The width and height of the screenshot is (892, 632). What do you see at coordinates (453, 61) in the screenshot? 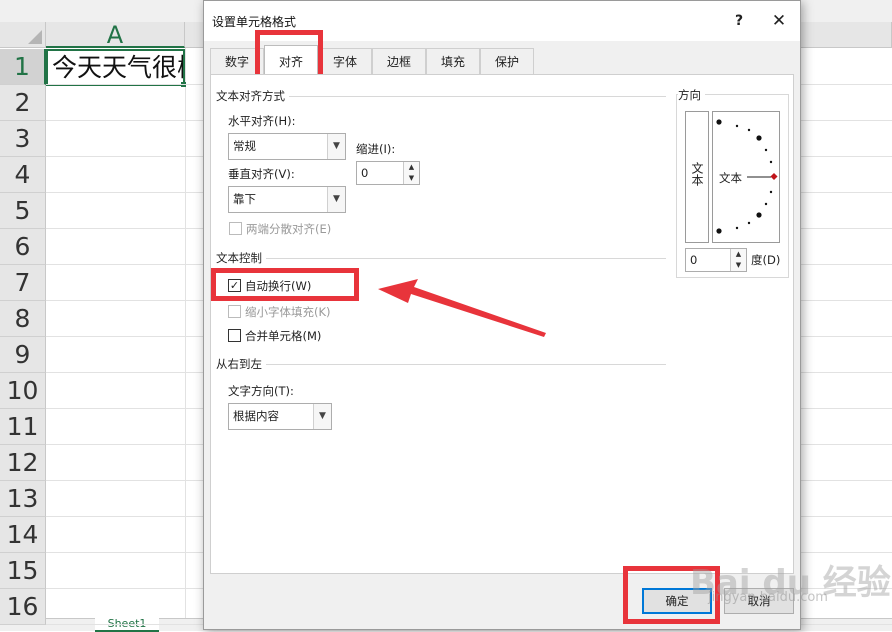
I see `tab-fill: 填充` at bounding box center [453, 61].